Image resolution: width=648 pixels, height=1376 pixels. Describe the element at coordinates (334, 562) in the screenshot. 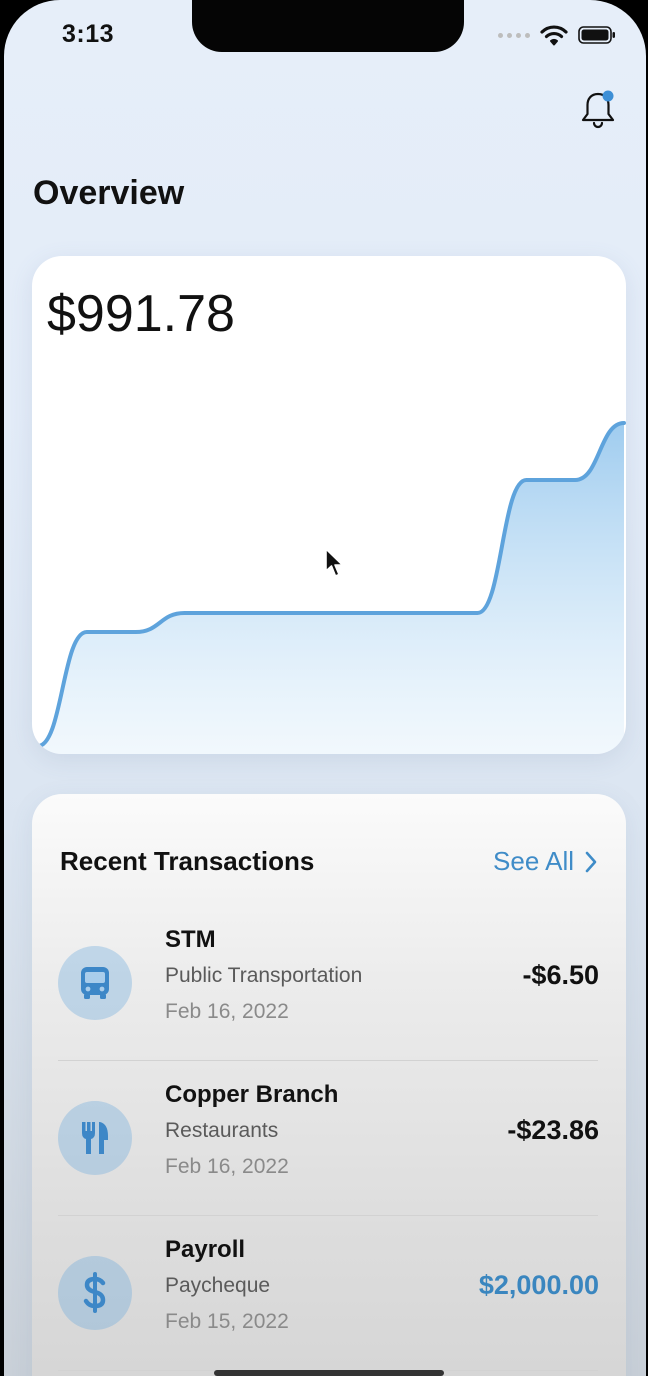

I see `mouse-cursor-icon` at that location.